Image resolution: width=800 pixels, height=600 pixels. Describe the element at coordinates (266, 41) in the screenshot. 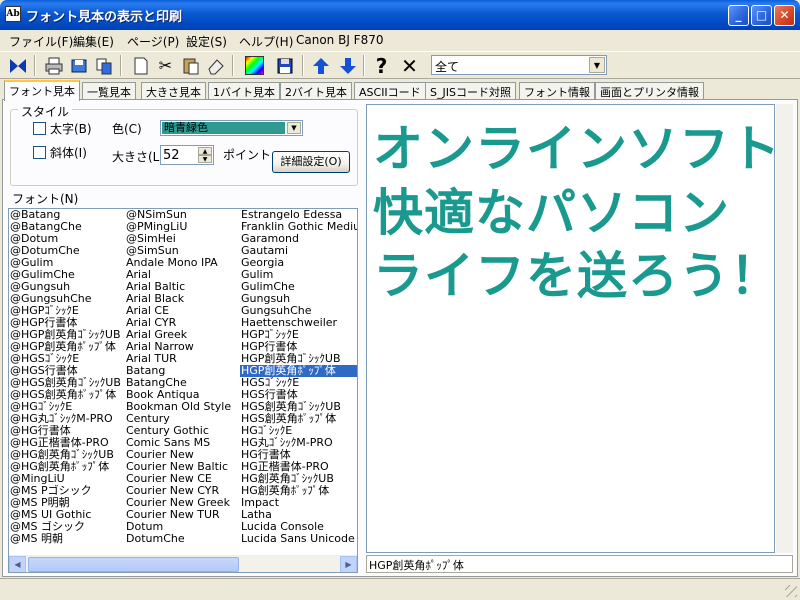

I see `menu-help: ヘルプ(H)` at that location.